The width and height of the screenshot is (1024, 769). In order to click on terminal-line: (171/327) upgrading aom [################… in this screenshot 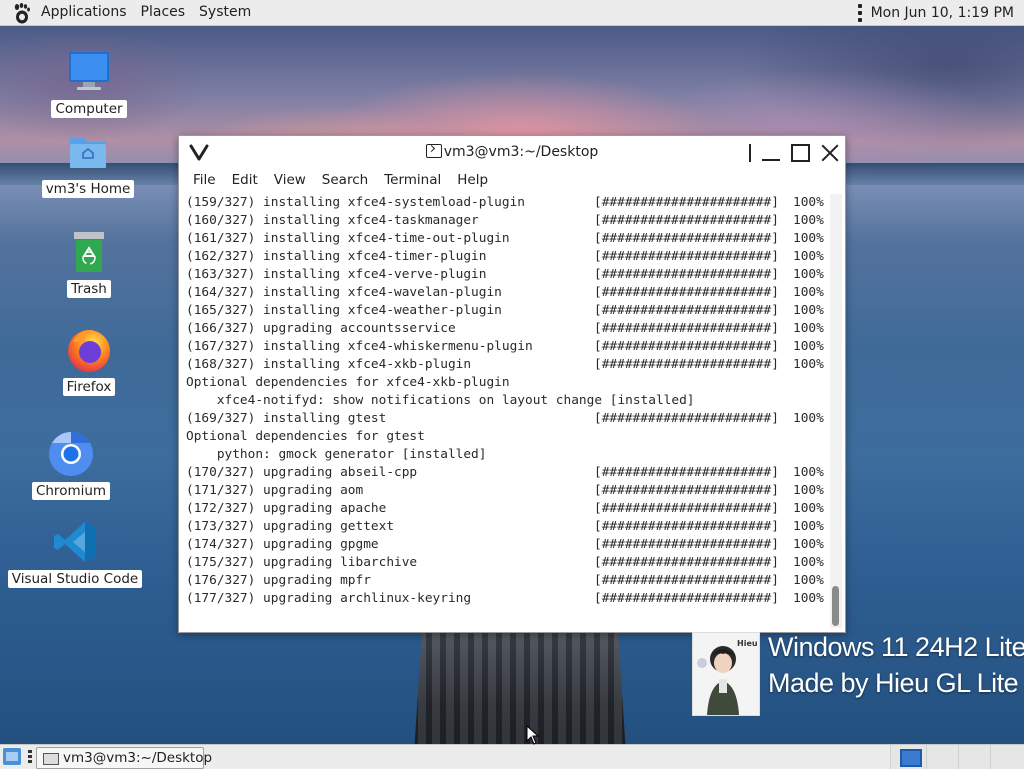, I will do `click(506, 491)`.